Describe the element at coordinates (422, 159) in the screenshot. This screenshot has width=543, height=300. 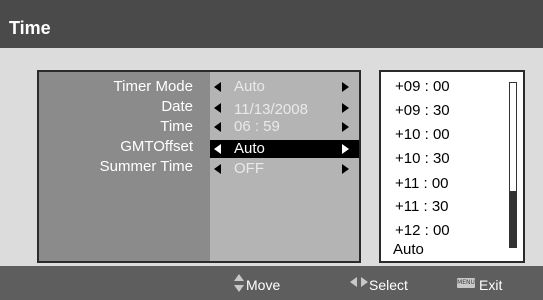
I see `list-item: +10 : 30` at that location.